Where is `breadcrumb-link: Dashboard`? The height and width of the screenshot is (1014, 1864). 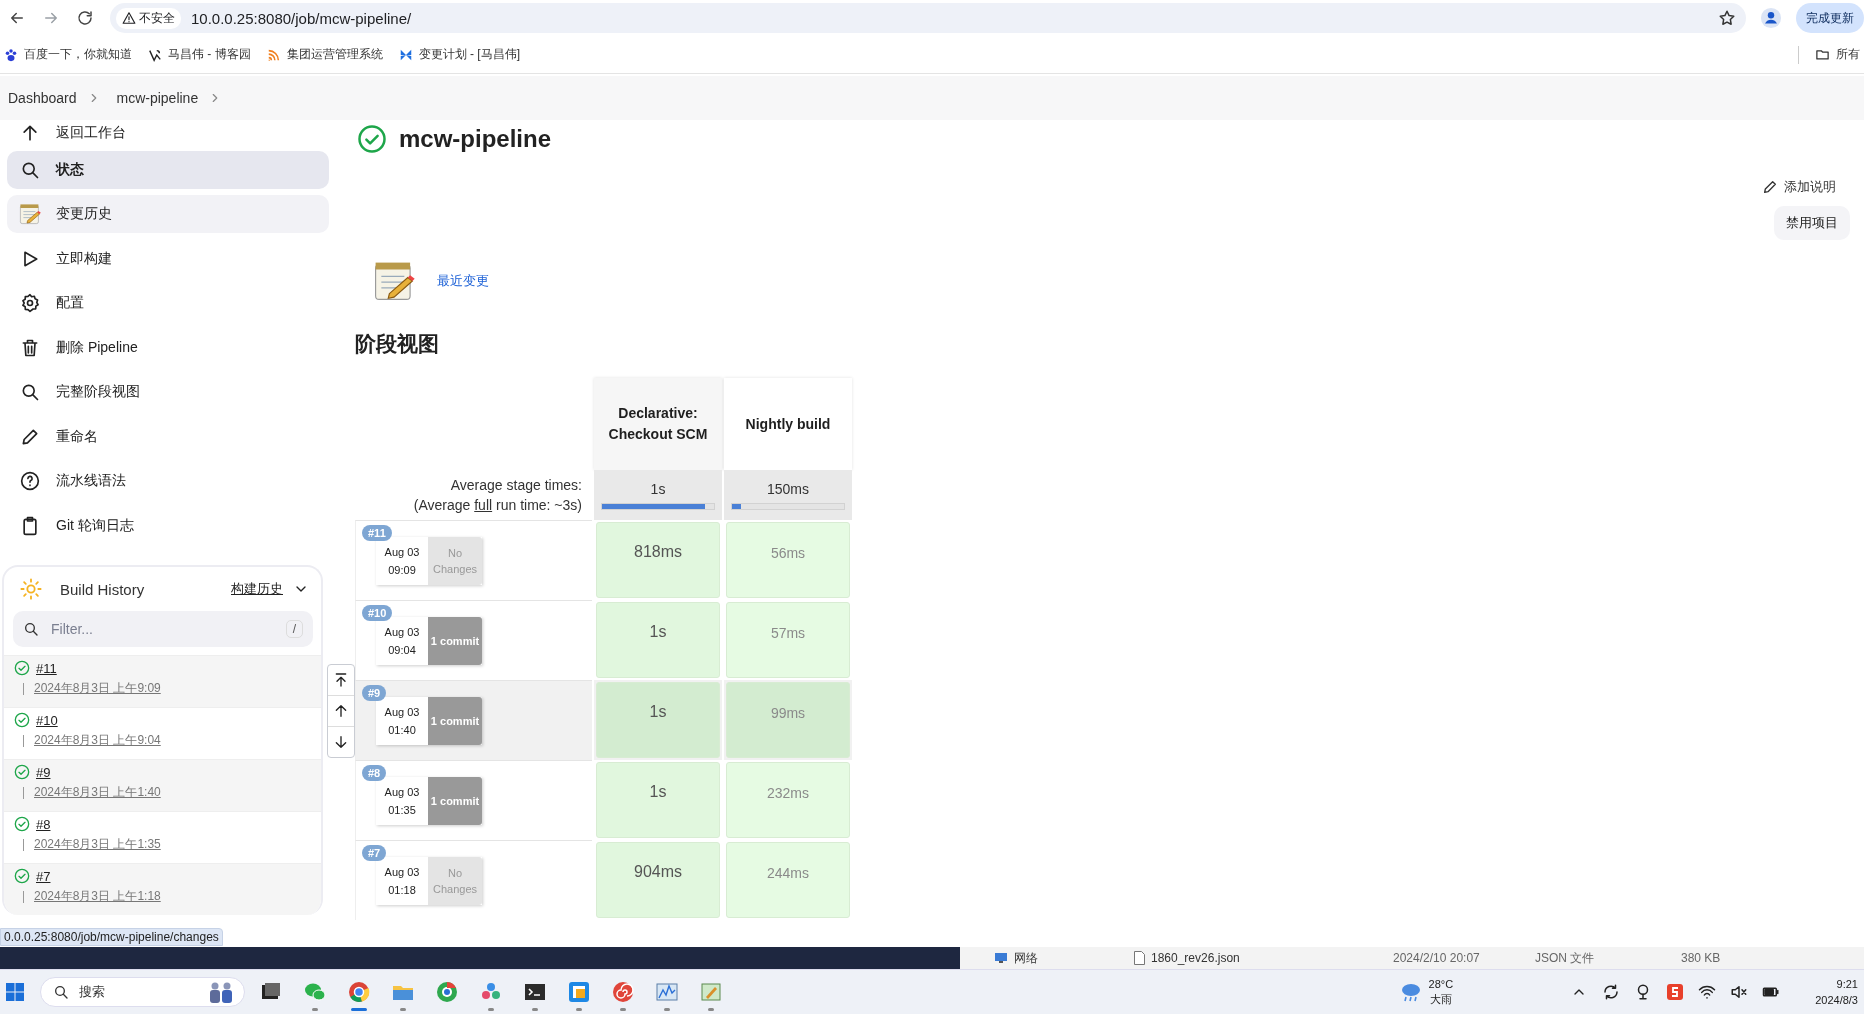
breadcrumb-link: Dashboard is located at coordinates (42, 98).